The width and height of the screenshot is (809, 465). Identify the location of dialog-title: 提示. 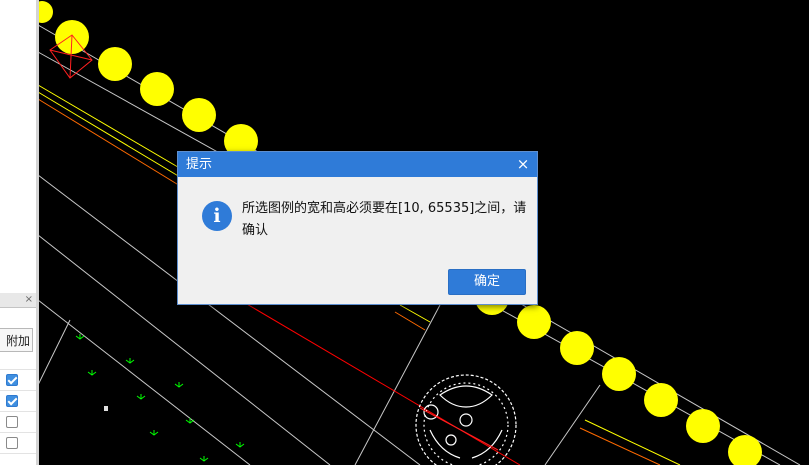
(199, 164).